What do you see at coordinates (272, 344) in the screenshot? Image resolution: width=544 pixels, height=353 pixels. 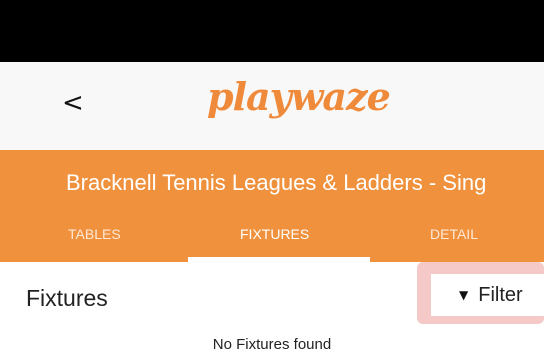 I see `empty-fixtures-message: No Fixtures found` at bounding box center [272, 344].